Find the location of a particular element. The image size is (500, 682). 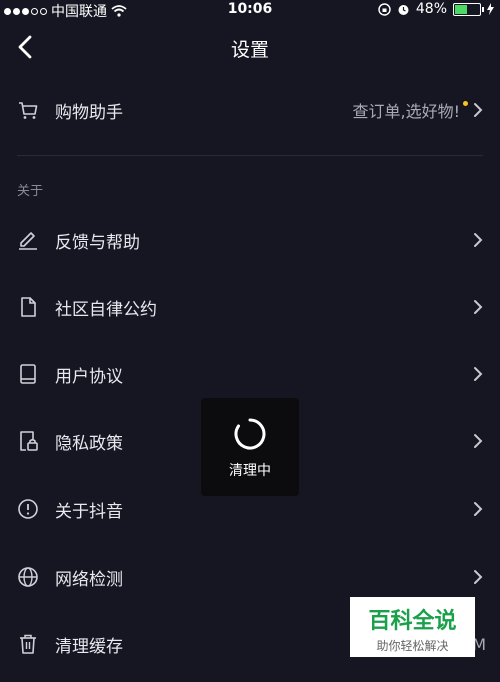

status-bar: 中国联通 10:06 48% is located at coordinates (250, 10).